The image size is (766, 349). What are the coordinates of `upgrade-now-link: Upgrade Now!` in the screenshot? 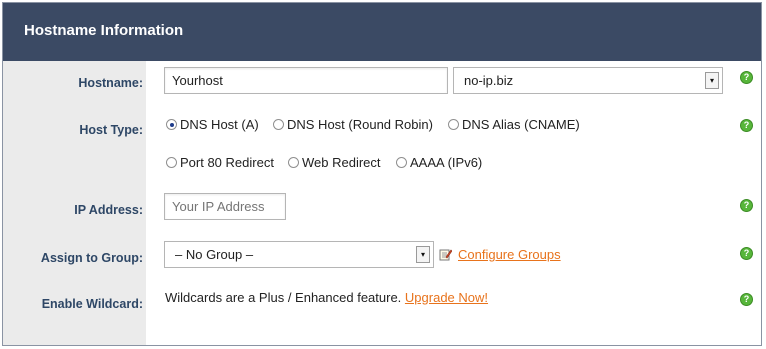 It's located at (446, 297).